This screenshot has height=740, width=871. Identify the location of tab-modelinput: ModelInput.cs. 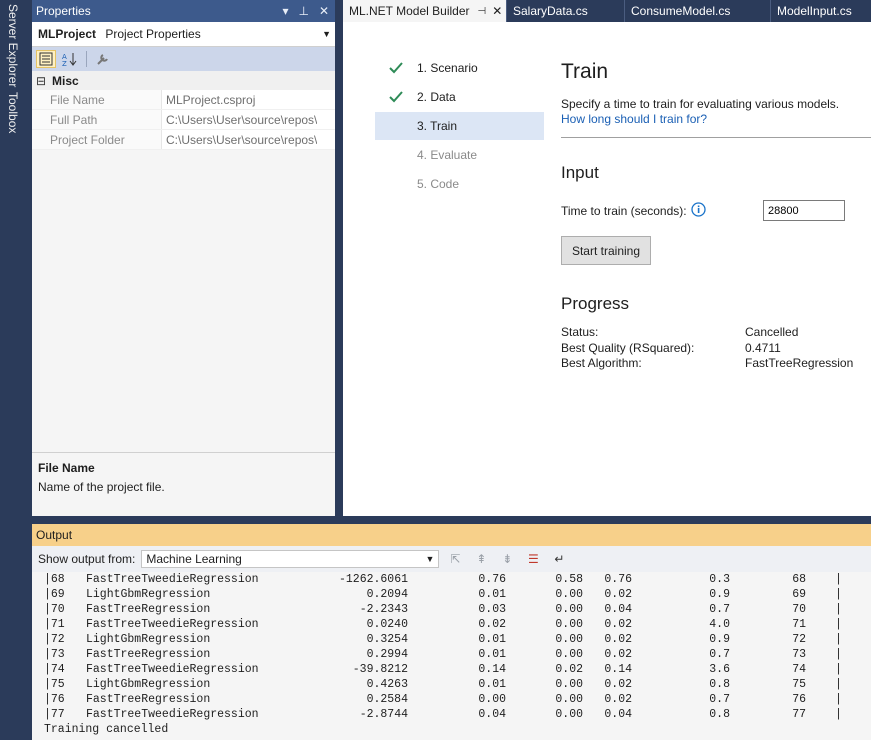
(820, 11).